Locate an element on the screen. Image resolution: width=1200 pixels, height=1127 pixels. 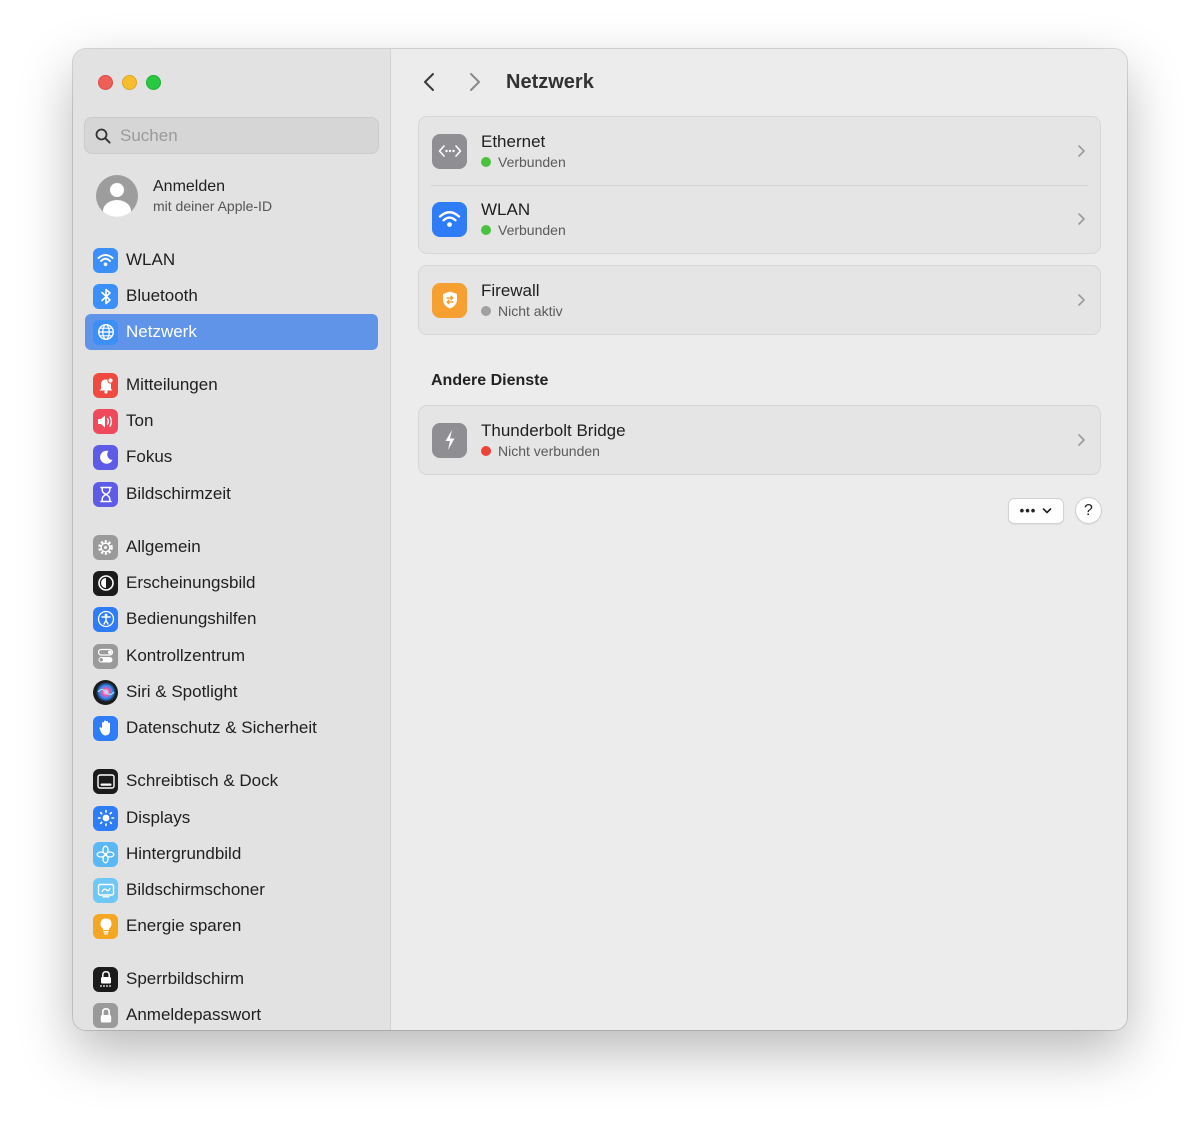
other-services-card: Thunderbolt Bridge Nicht verbunden is located at coordinates (759, 440).